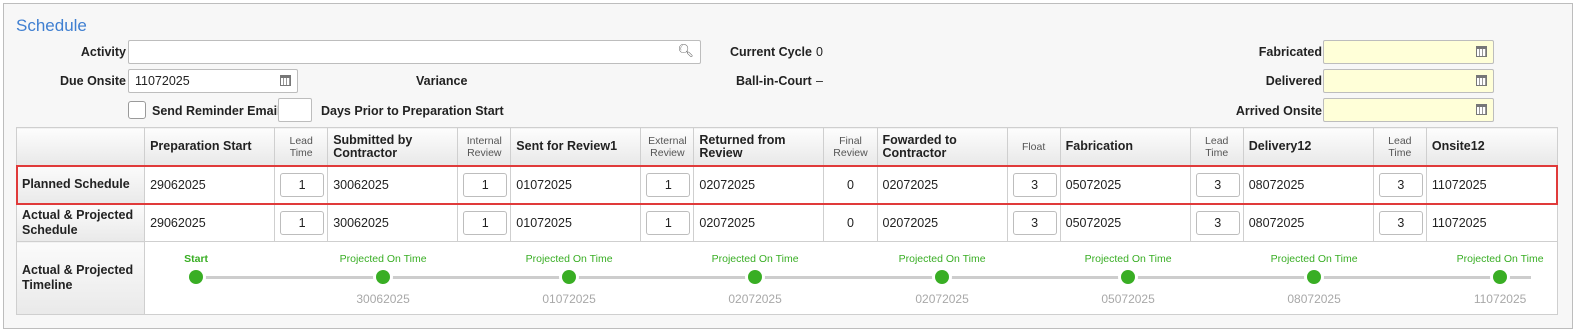  I want to click on fabricated-date-input, so click(1408, 52).